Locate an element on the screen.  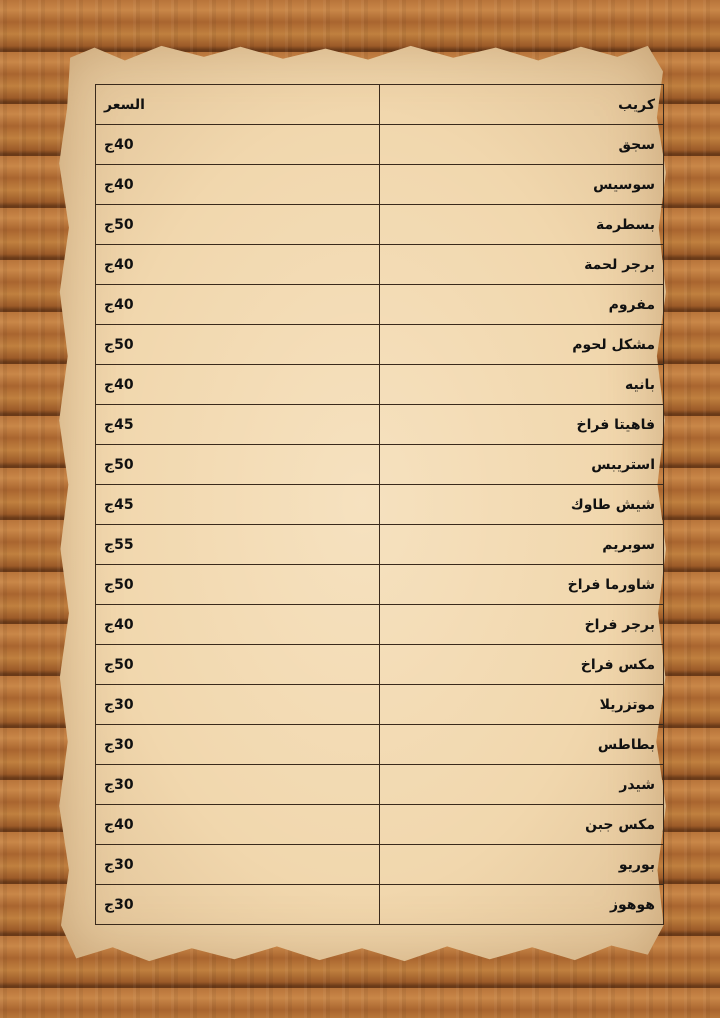
item-name: هوهوز is located at coordinates (521, 904).